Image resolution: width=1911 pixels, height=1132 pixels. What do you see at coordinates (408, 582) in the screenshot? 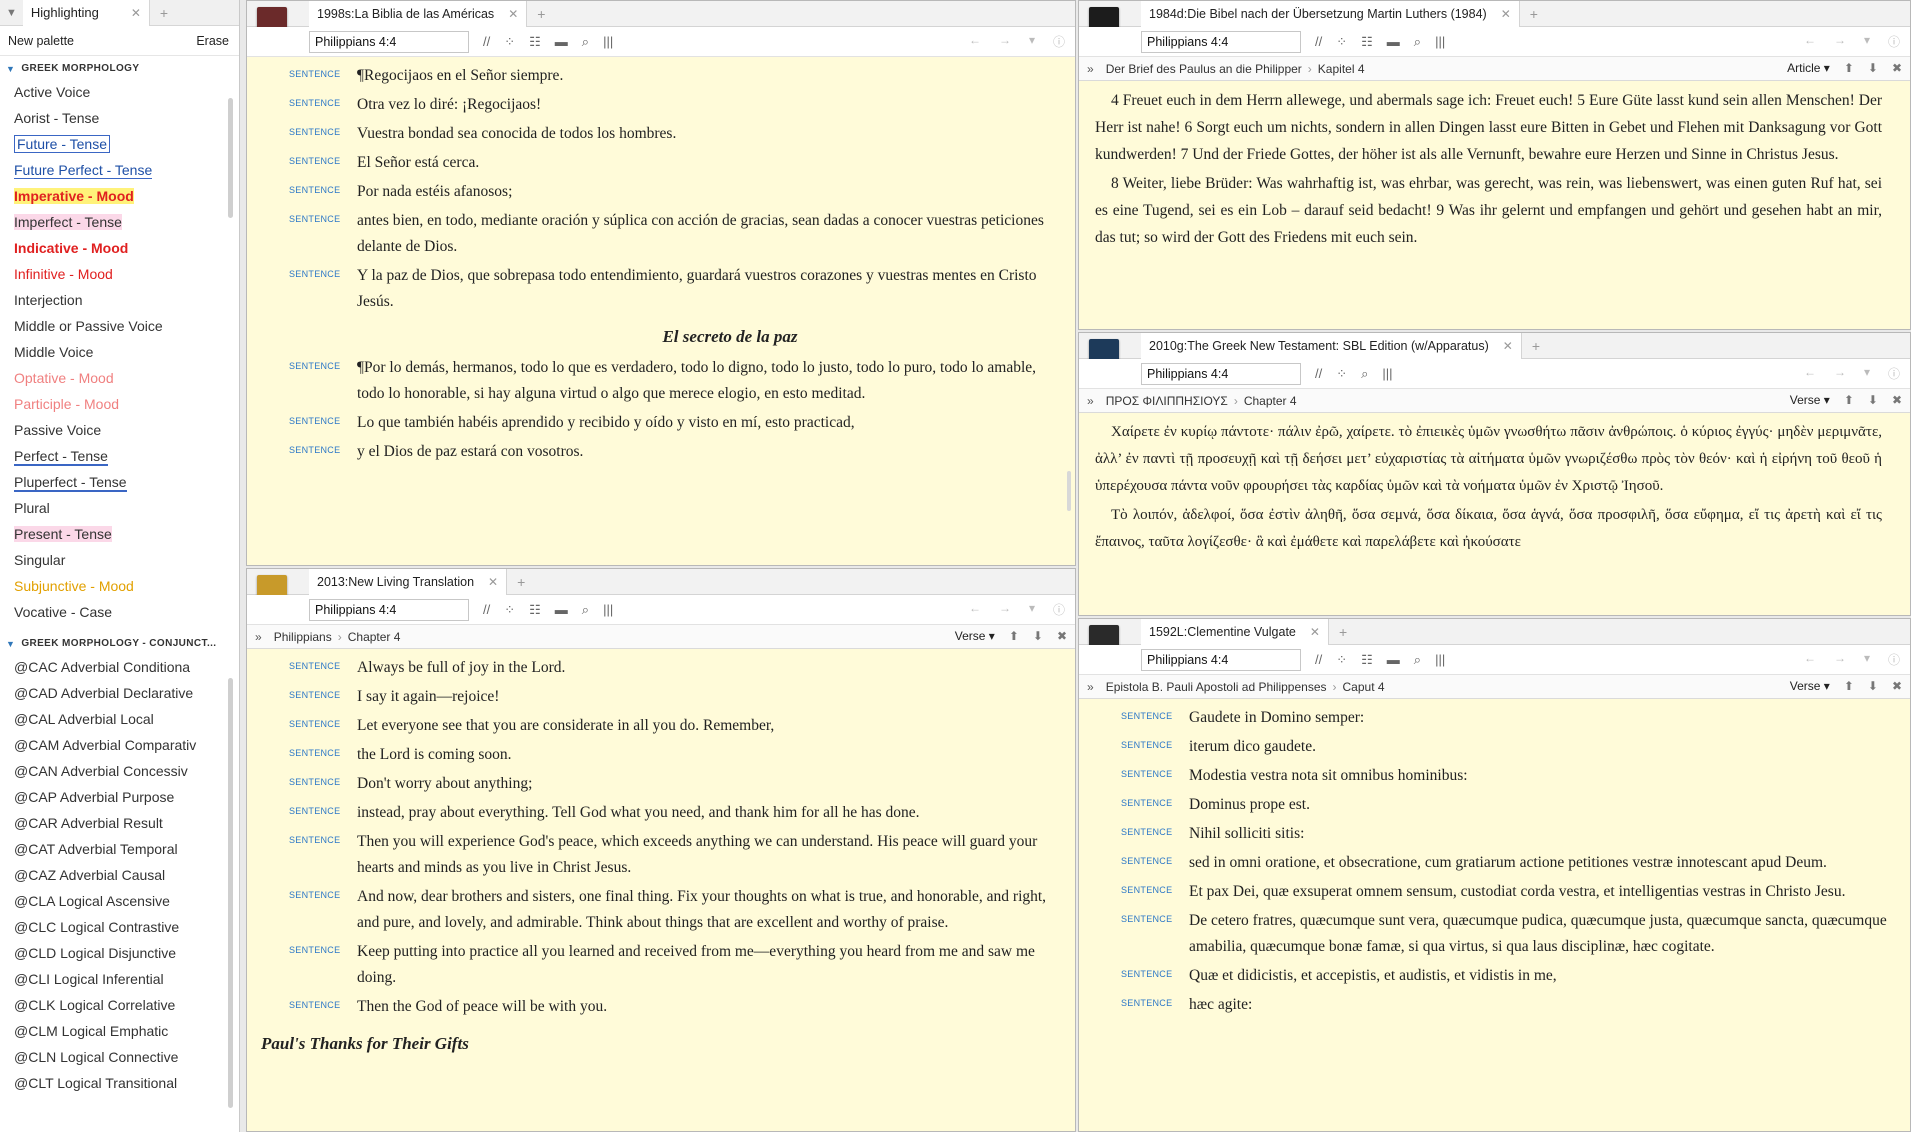
I see `tab-nlt: 2013:New Living Translation ✕` at bounding box center [408, 582].